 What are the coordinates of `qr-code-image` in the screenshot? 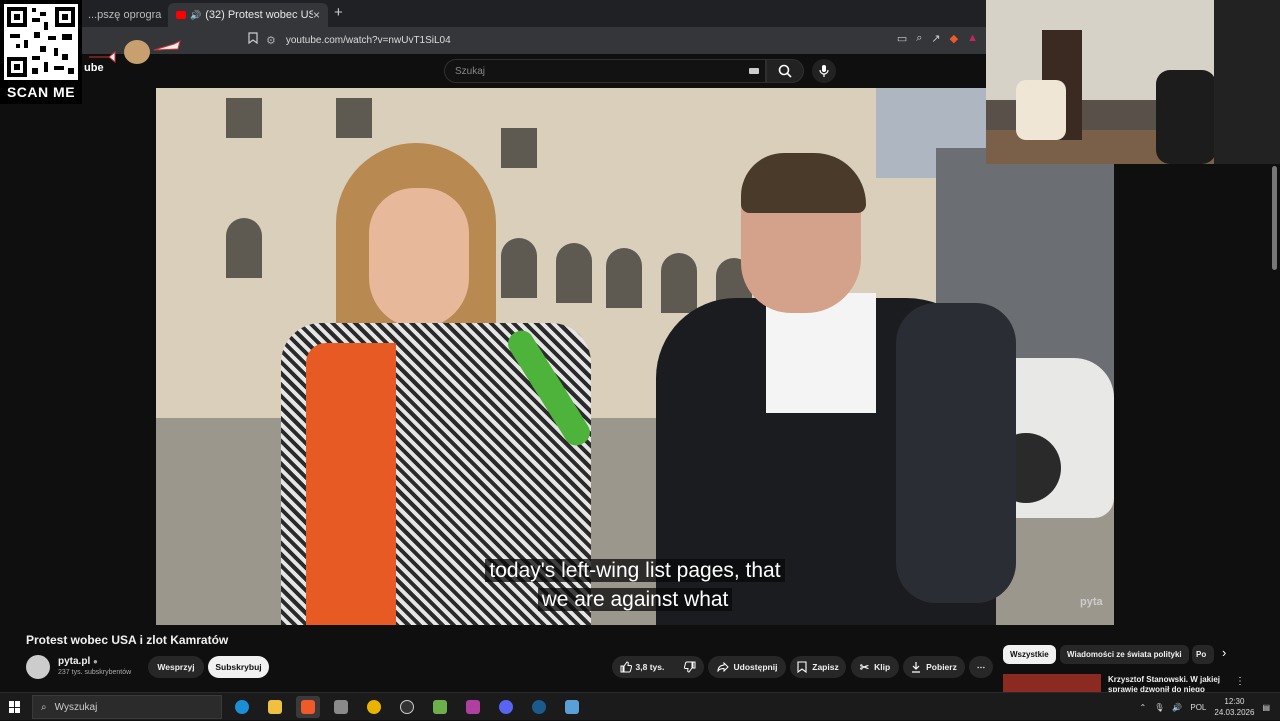 It's located at (41, 42).